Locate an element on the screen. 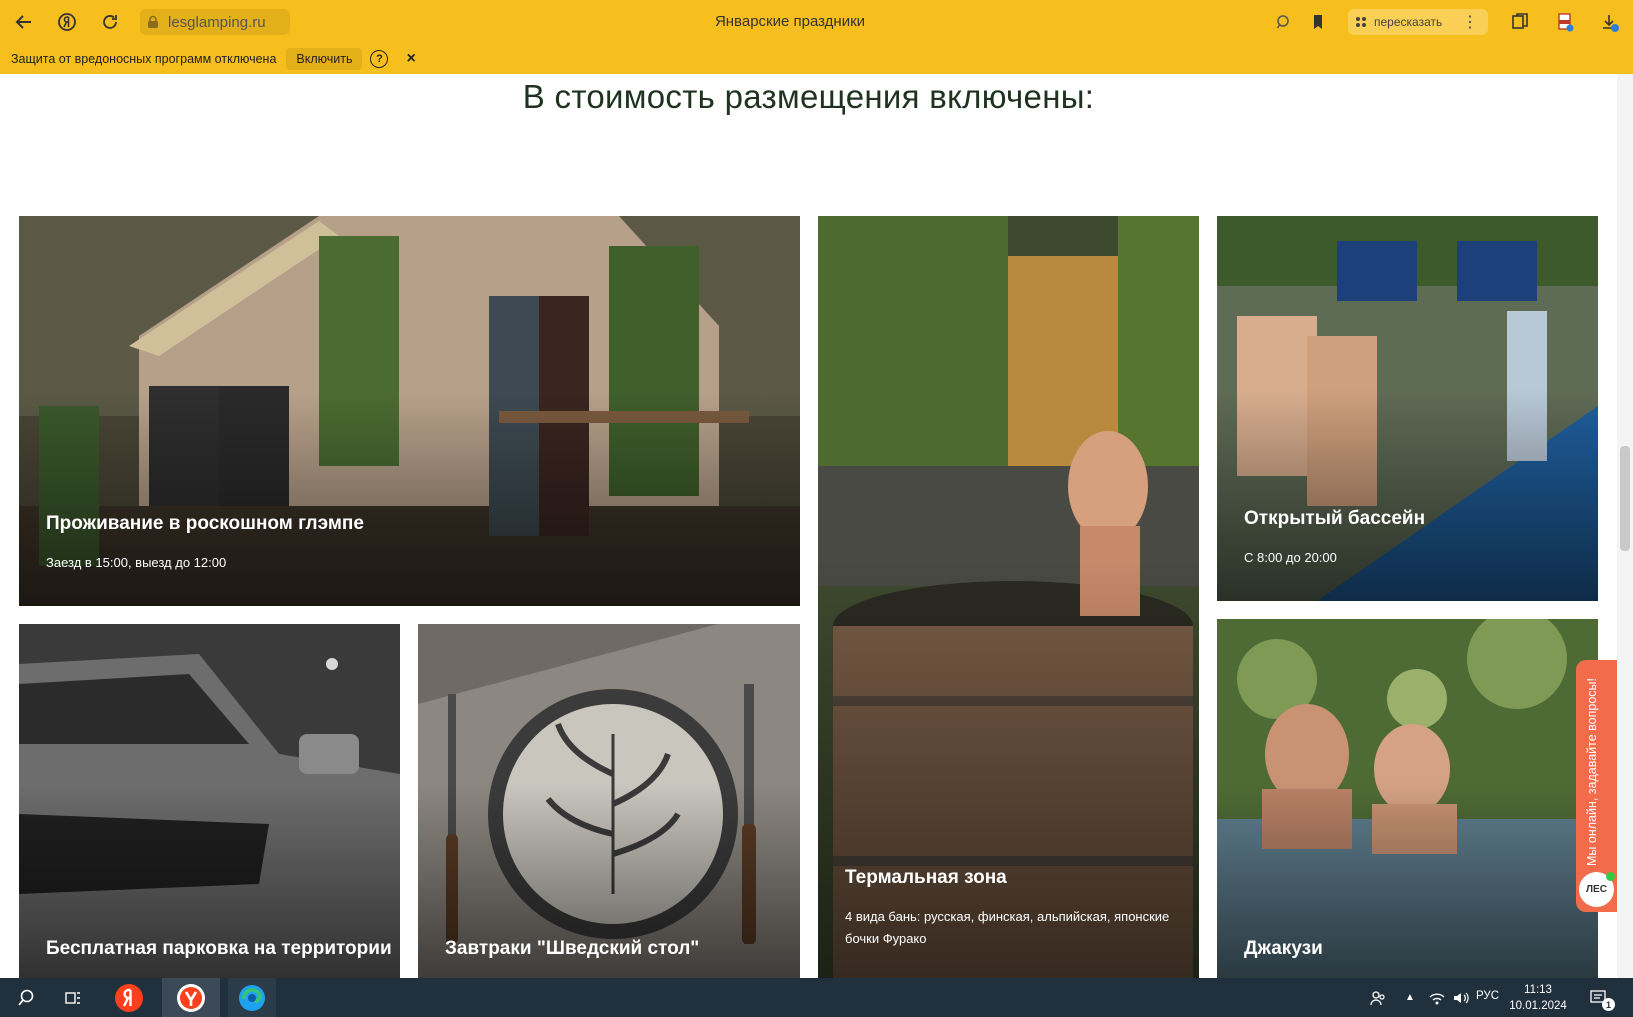 This screenshot has width=1633, height=1017. yandex-logo-icon is located at coordinates (67, 22).